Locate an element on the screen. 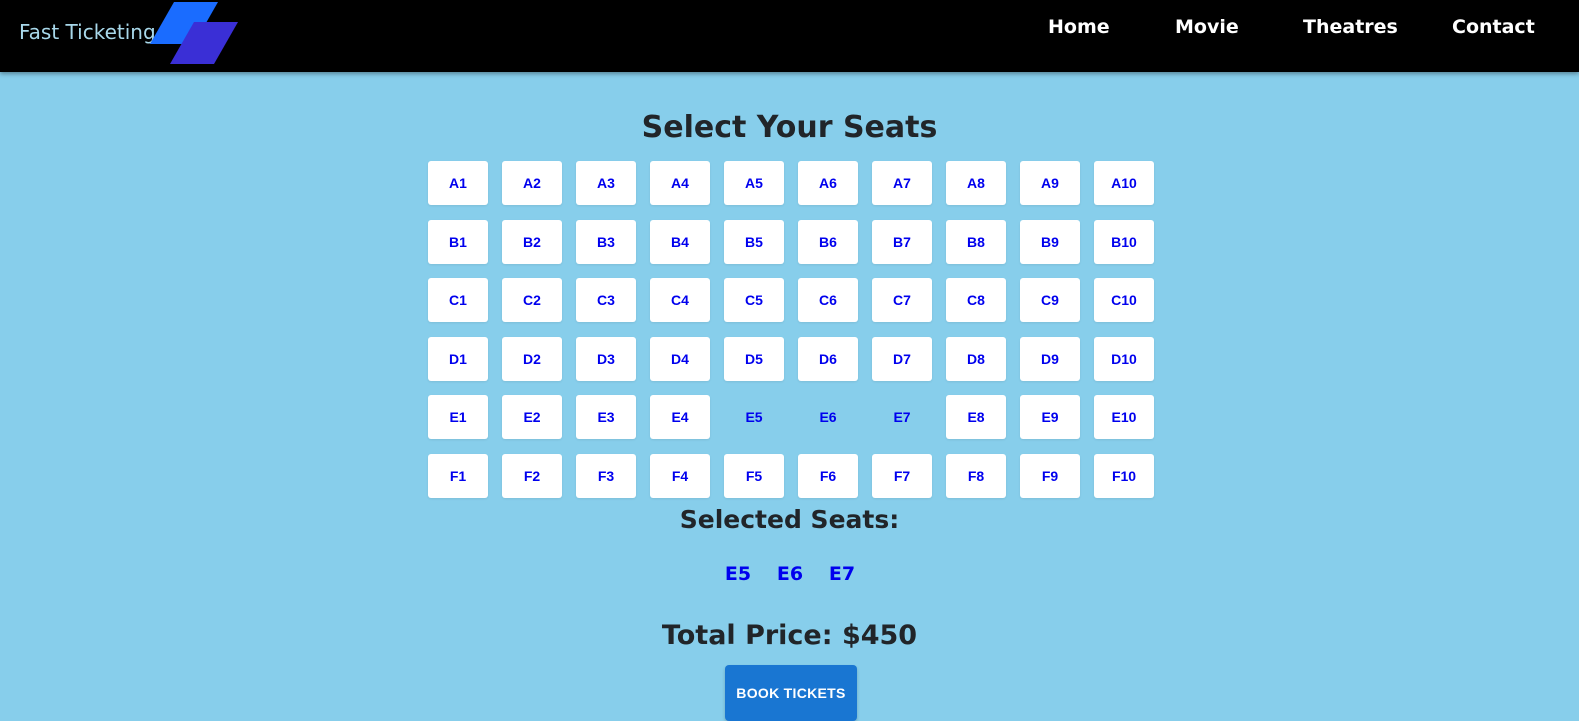  seat-button-a9: A9 is located at coordinates (1050, 183).